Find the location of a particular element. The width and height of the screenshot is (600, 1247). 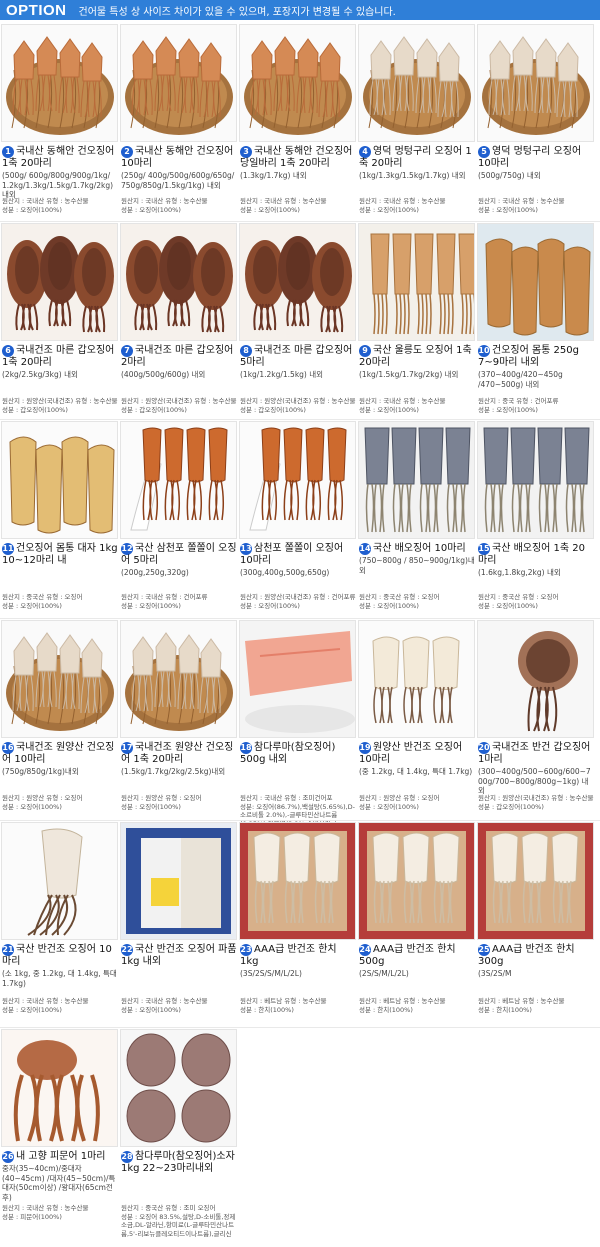

option-title: 국내건조 원양산 건오징어 10마리 is located at coordinates (58, 753).